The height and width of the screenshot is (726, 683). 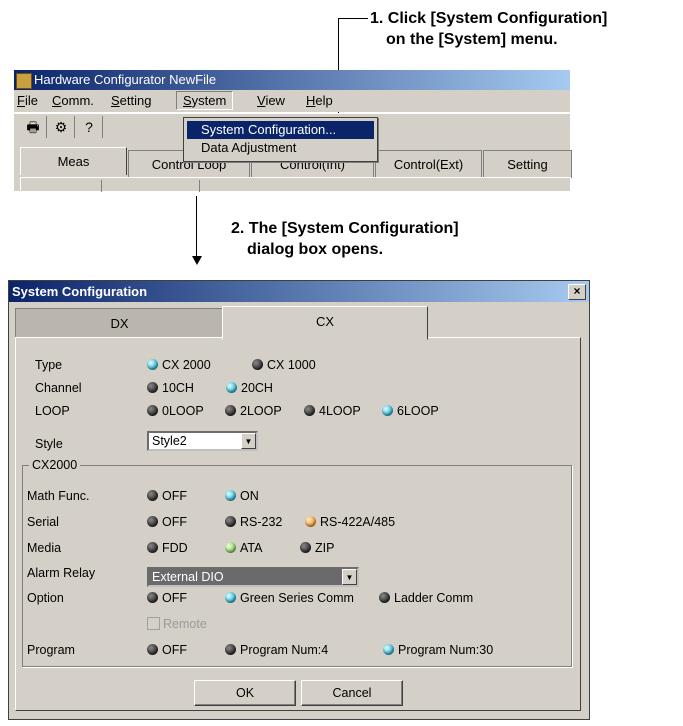 What do you see at coordinates (167, 522) in the screenshot?
I see `serial-off-radio: OFF` at bounding box center [167, 522].